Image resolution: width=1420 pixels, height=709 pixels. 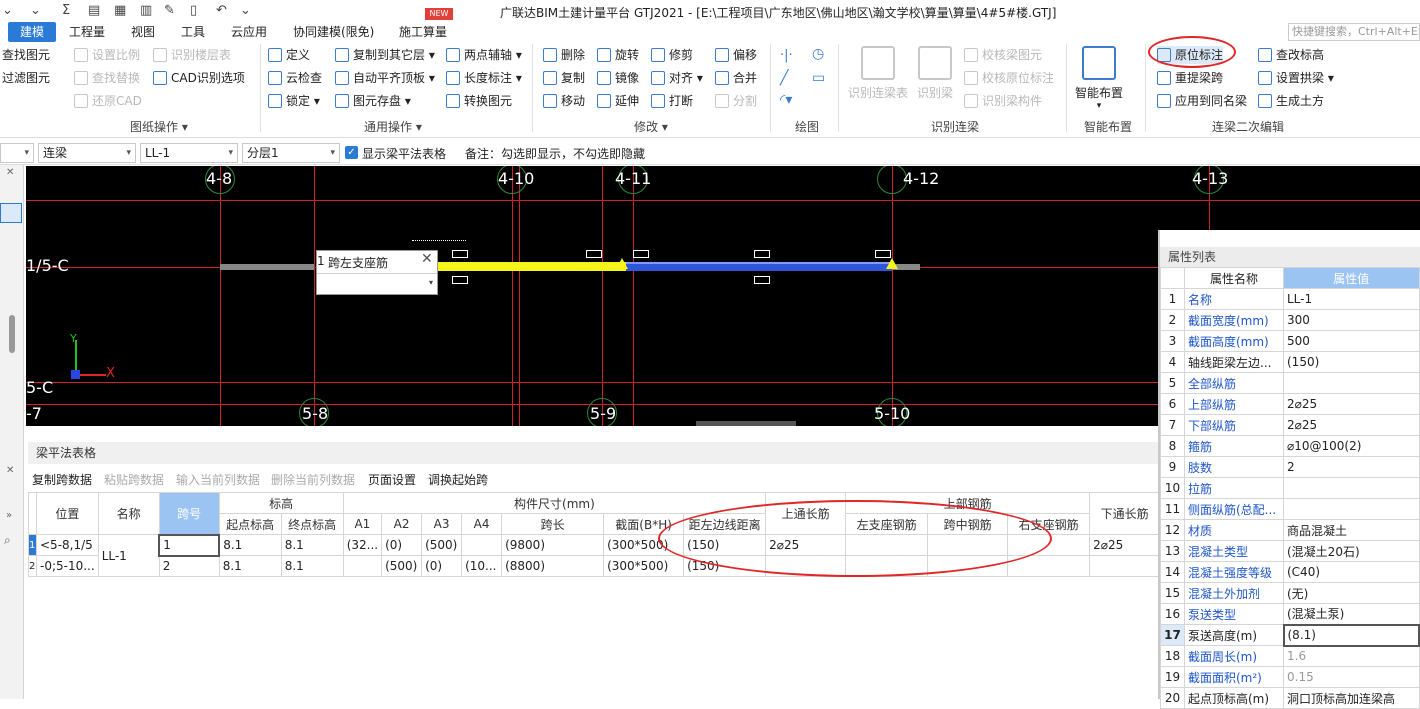 I want to click on property-value: 300, so click(x=1351, y=320).